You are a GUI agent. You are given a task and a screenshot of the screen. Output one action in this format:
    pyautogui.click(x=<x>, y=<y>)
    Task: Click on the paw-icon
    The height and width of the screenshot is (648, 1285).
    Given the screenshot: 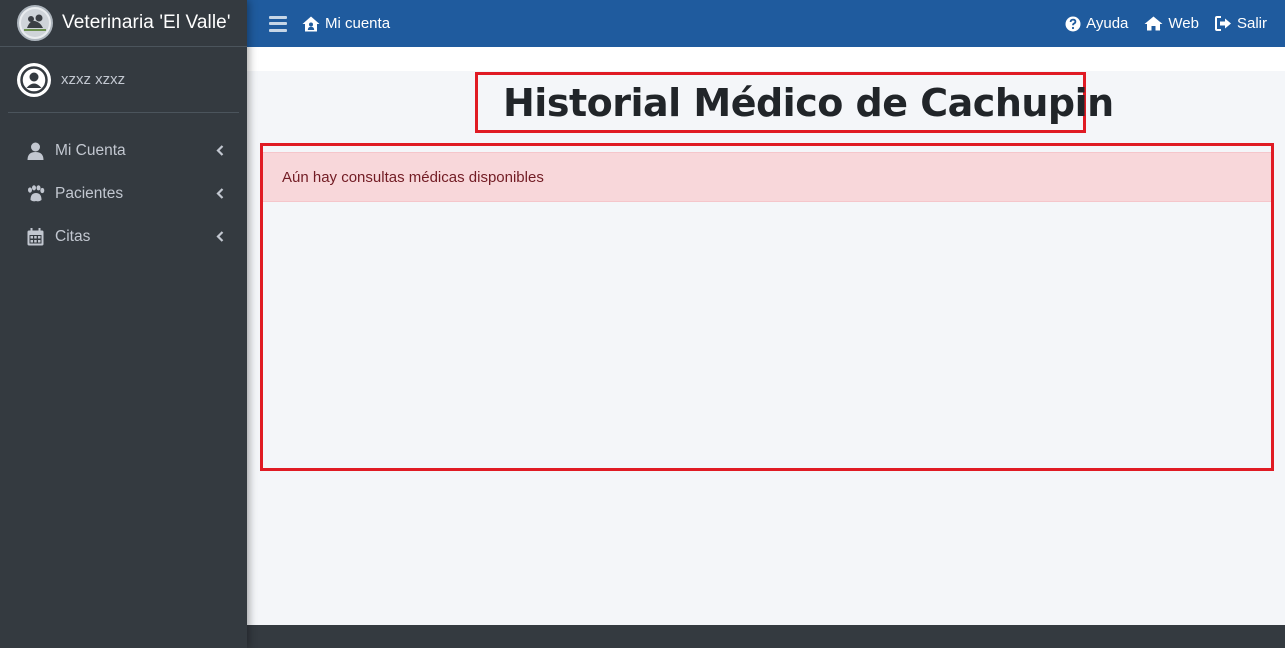 What is the action you would take?
    pyautogui.click(x=35, y=194)
    